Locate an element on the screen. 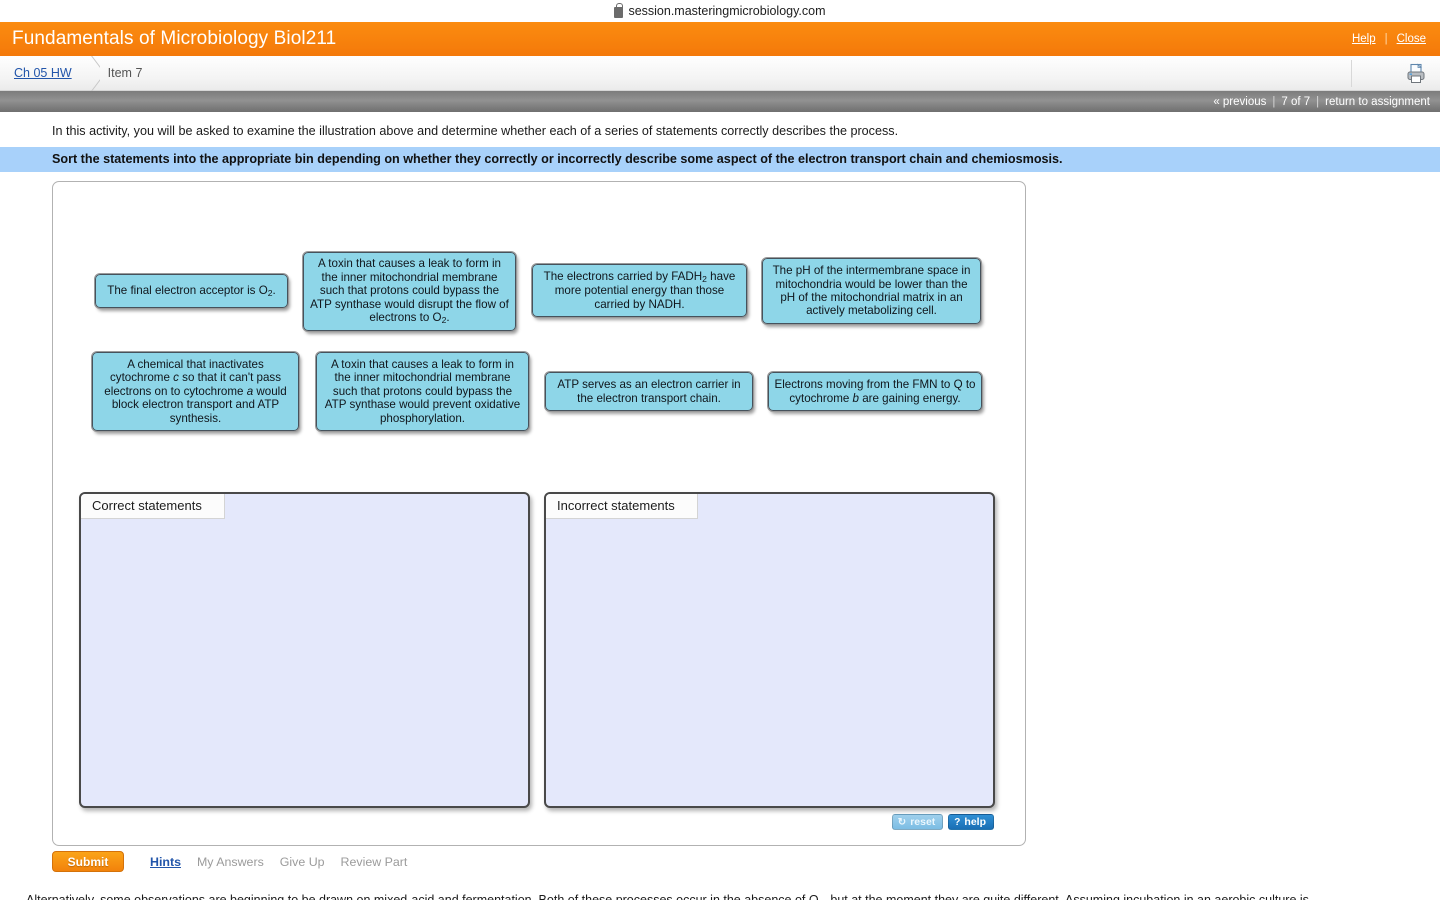 The image size is (1440, 900). activity-tool-buttons: ↻ reset ? help is located at coordinates (942, 822).